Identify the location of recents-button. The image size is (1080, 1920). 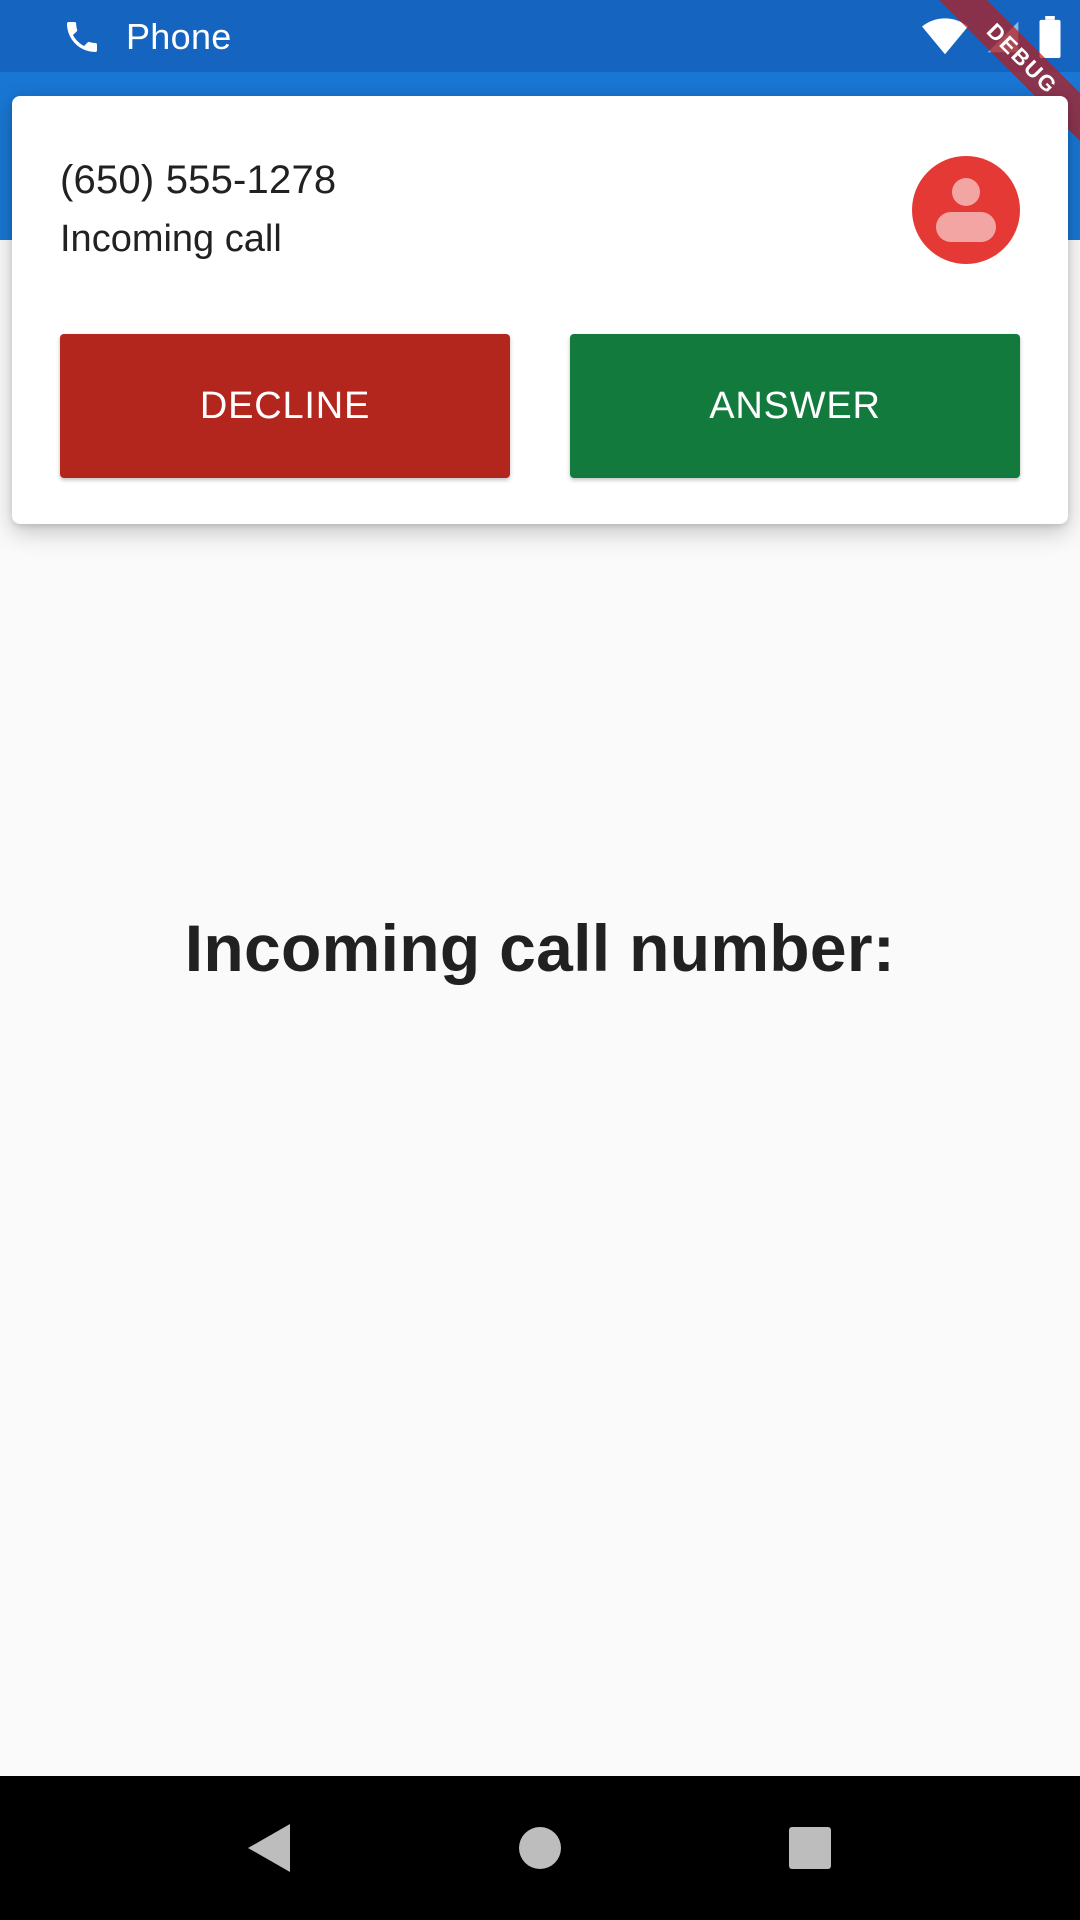
(810, 1848).